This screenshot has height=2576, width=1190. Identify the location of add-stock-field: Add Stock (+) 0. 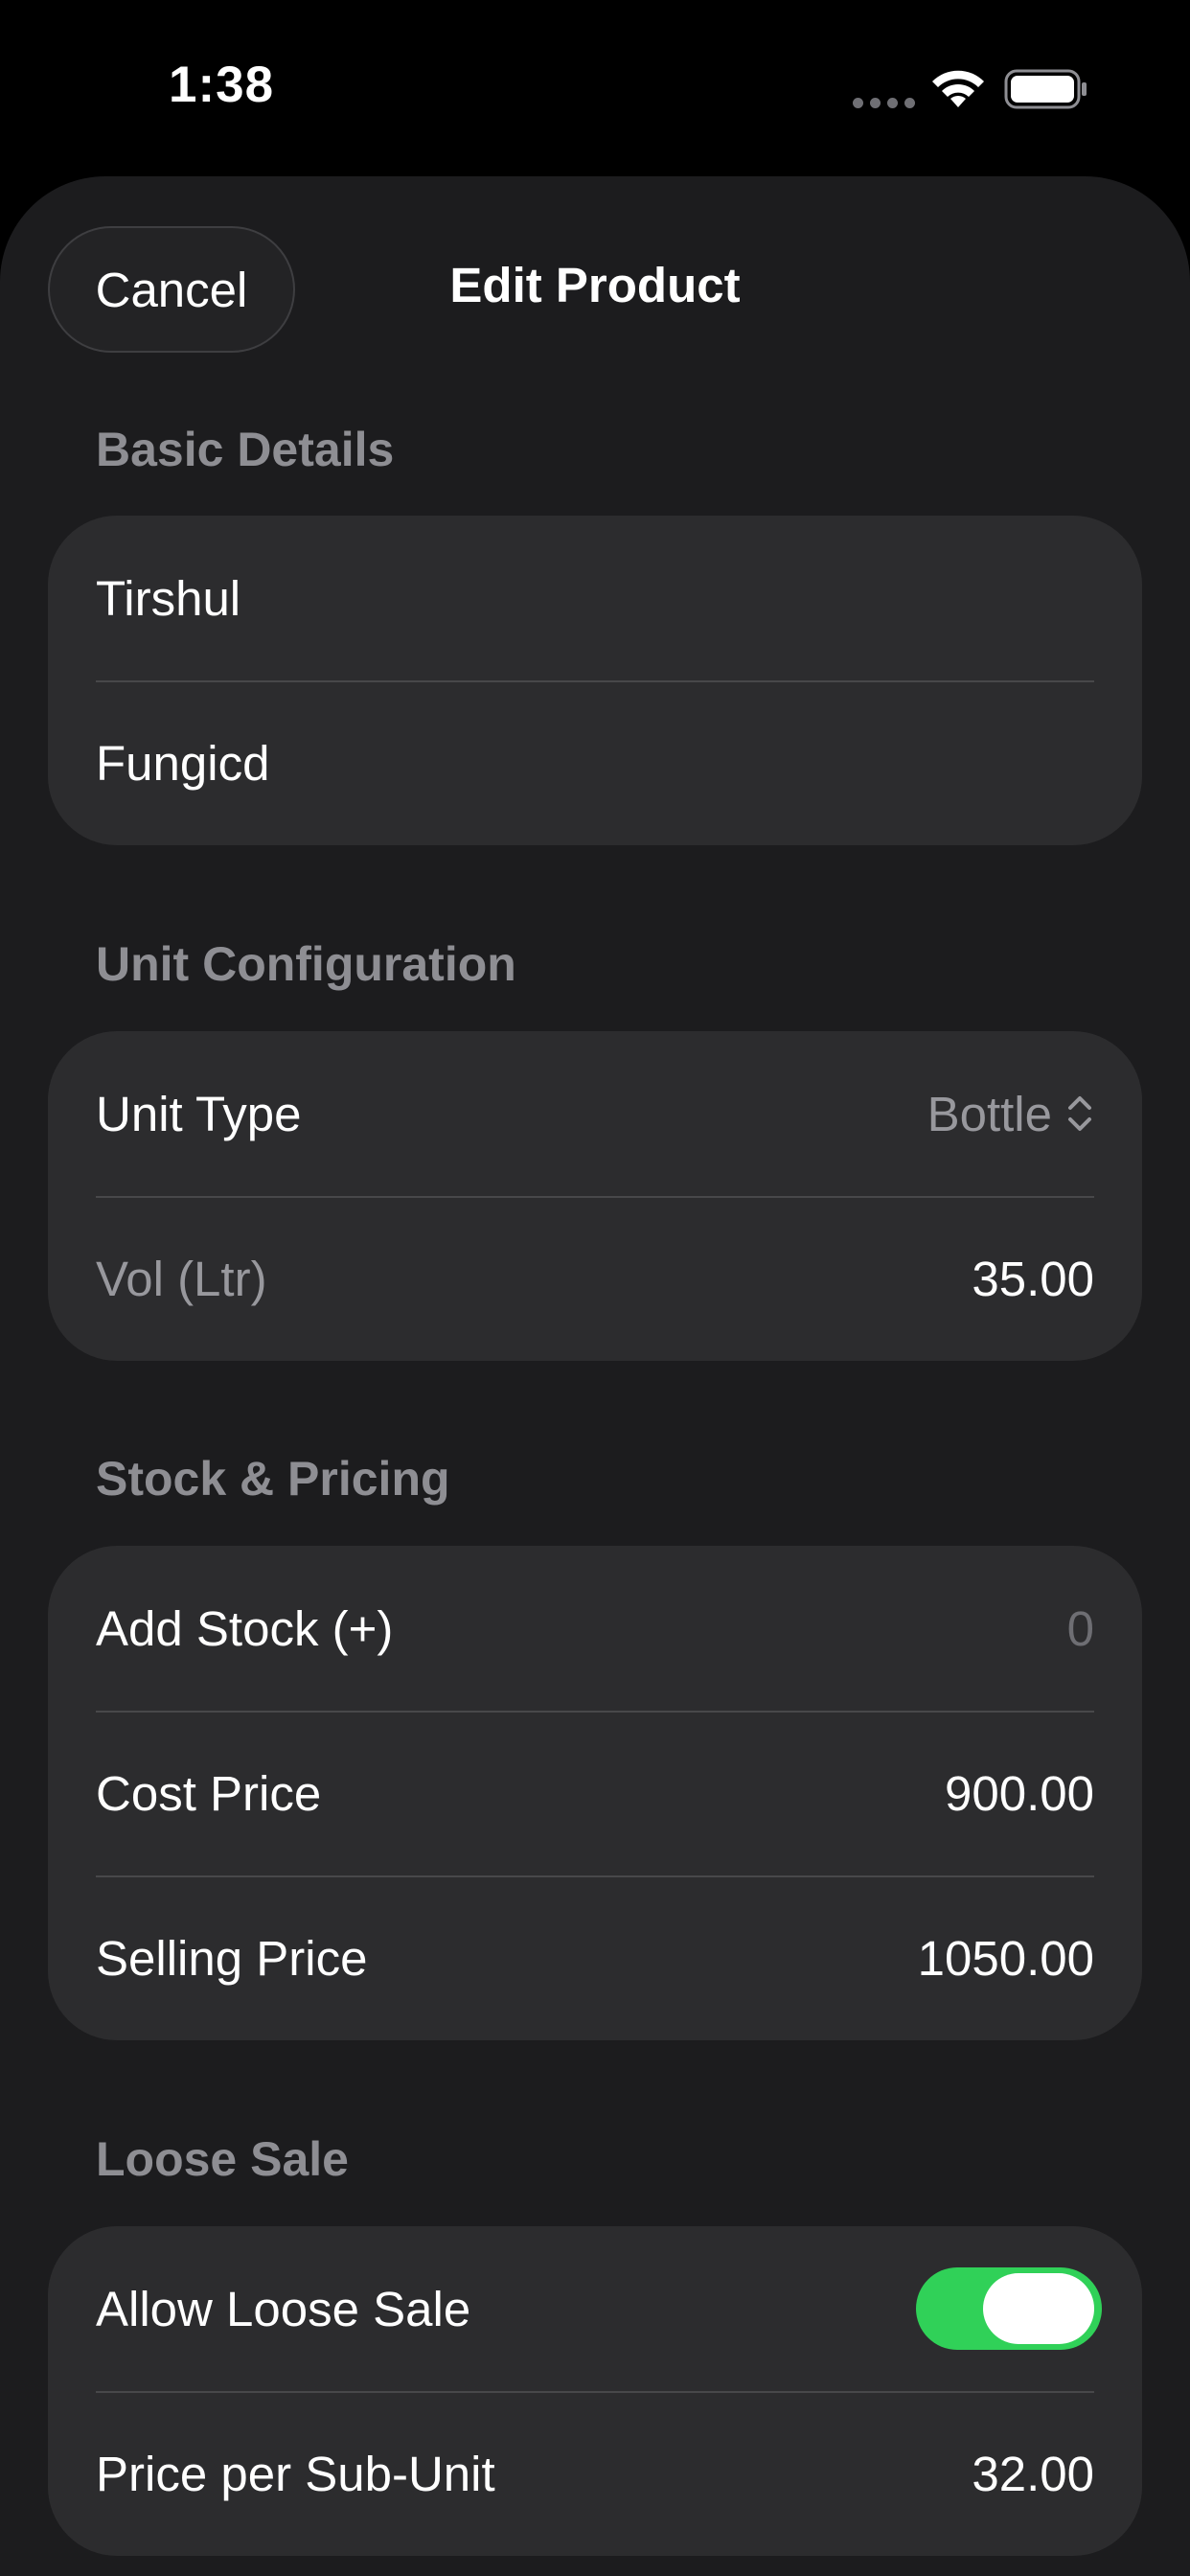
(595, 1628).